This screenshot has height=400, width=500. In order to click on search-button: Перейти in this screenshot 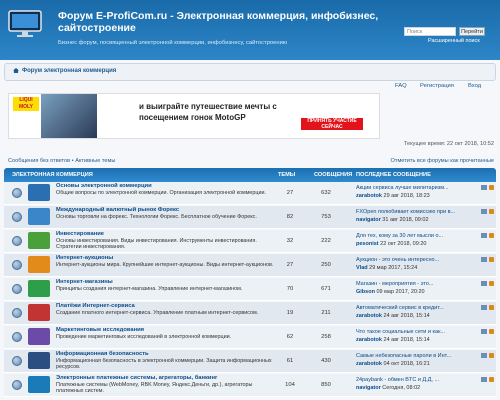, I will do `click(472, 31)`.